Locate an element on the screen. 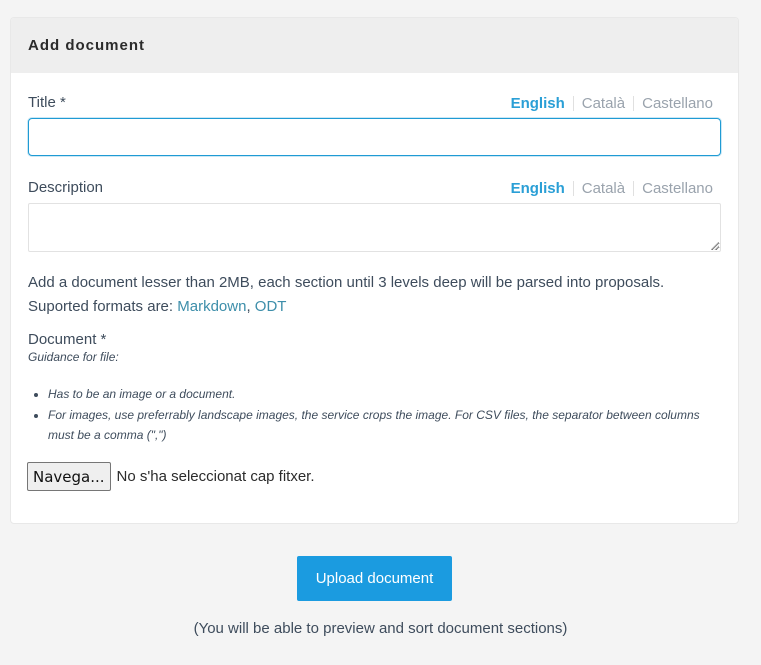  title-label: Title * is located at coordinates (47, 102).